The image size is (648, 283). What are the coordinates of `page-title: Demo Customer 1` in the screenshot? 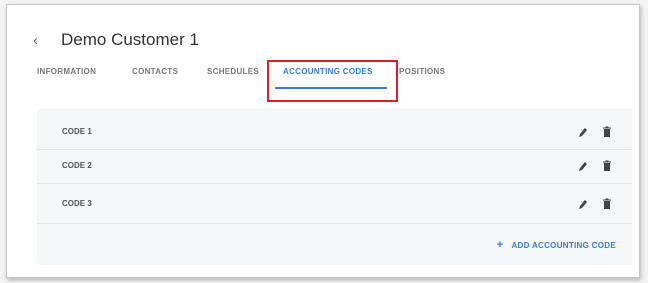 It's located at (130, 39).